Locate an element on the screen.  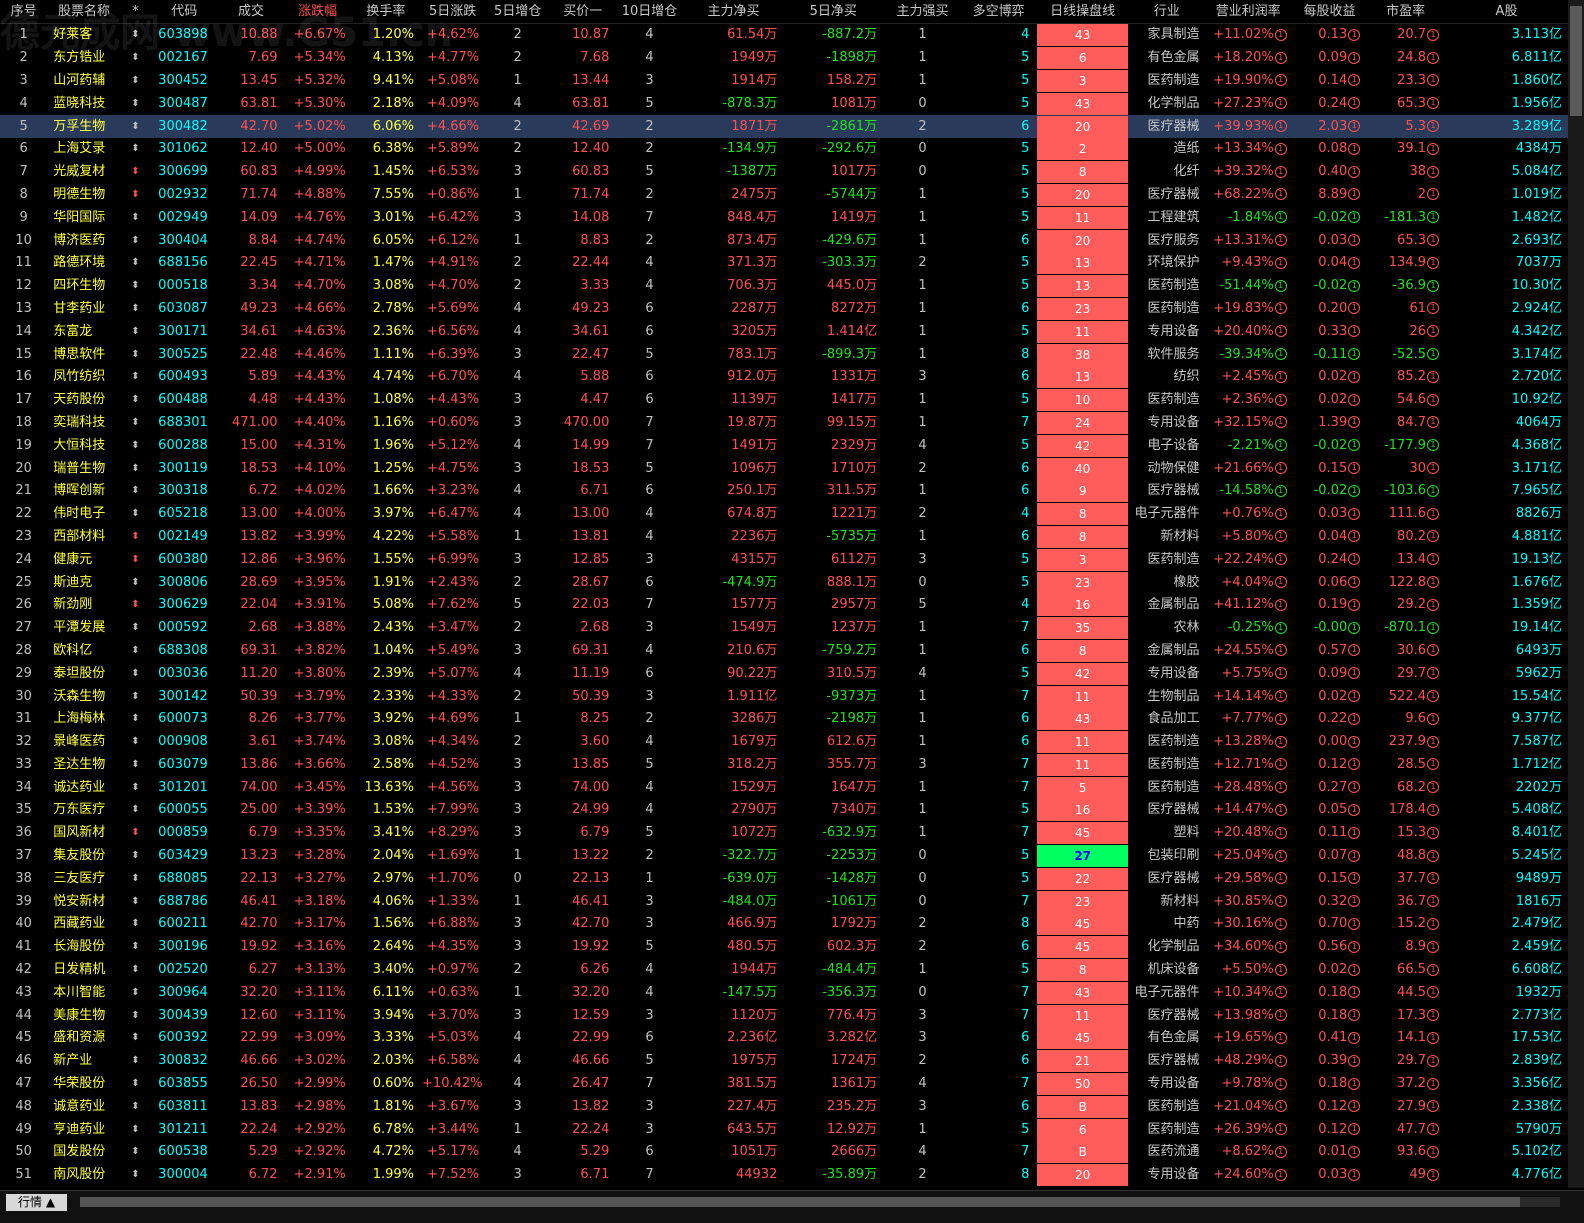
column-header: 多空博弈 is located at coordinates (998, 12).